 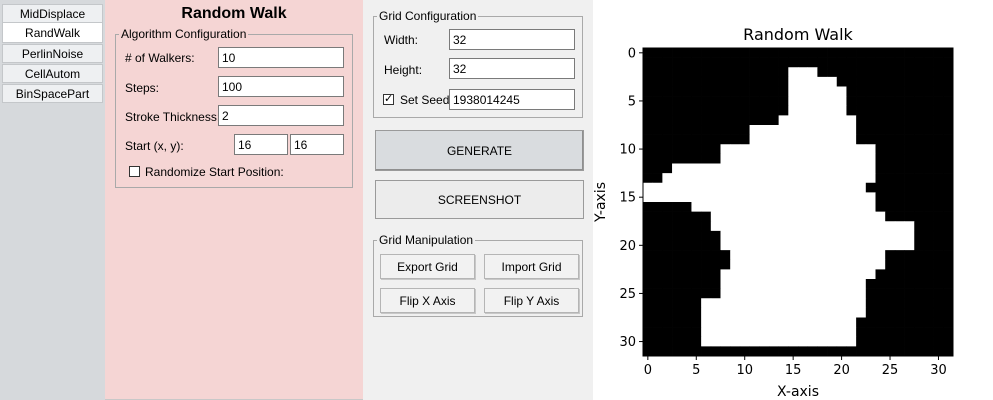 I want to click on generate-button-label: GENERATE, so click(x=479, y=150).